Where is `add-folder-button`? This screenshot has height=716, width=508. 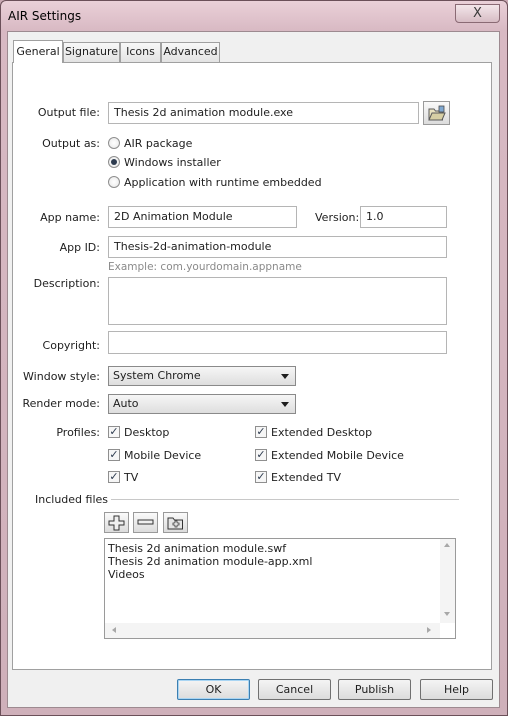
add-folder-button is located at coordinates (175, 522).